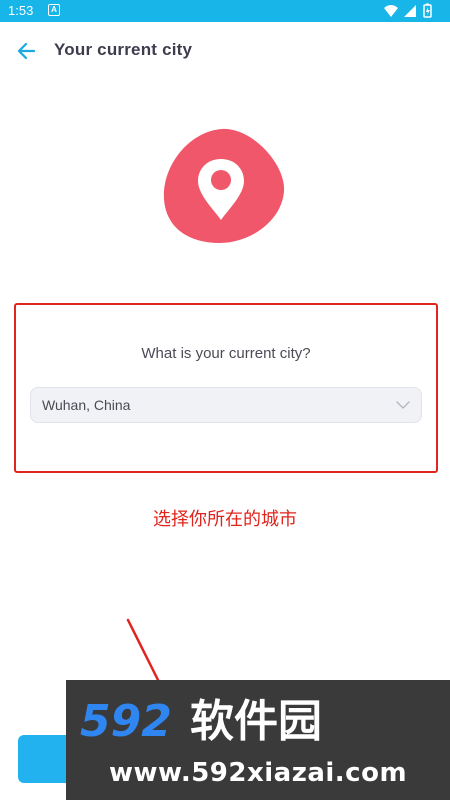 The width and height of the screenshot is (450, 800). Describe the element at coordinates (226, 405) in the screenshot. I see `city-select: Wuhan, China` at that location.